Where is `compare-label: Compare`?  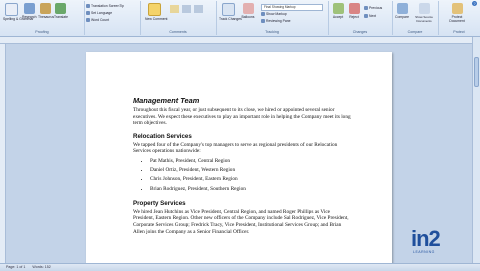
compare-label: Compare is located at coordinates (402, 17).